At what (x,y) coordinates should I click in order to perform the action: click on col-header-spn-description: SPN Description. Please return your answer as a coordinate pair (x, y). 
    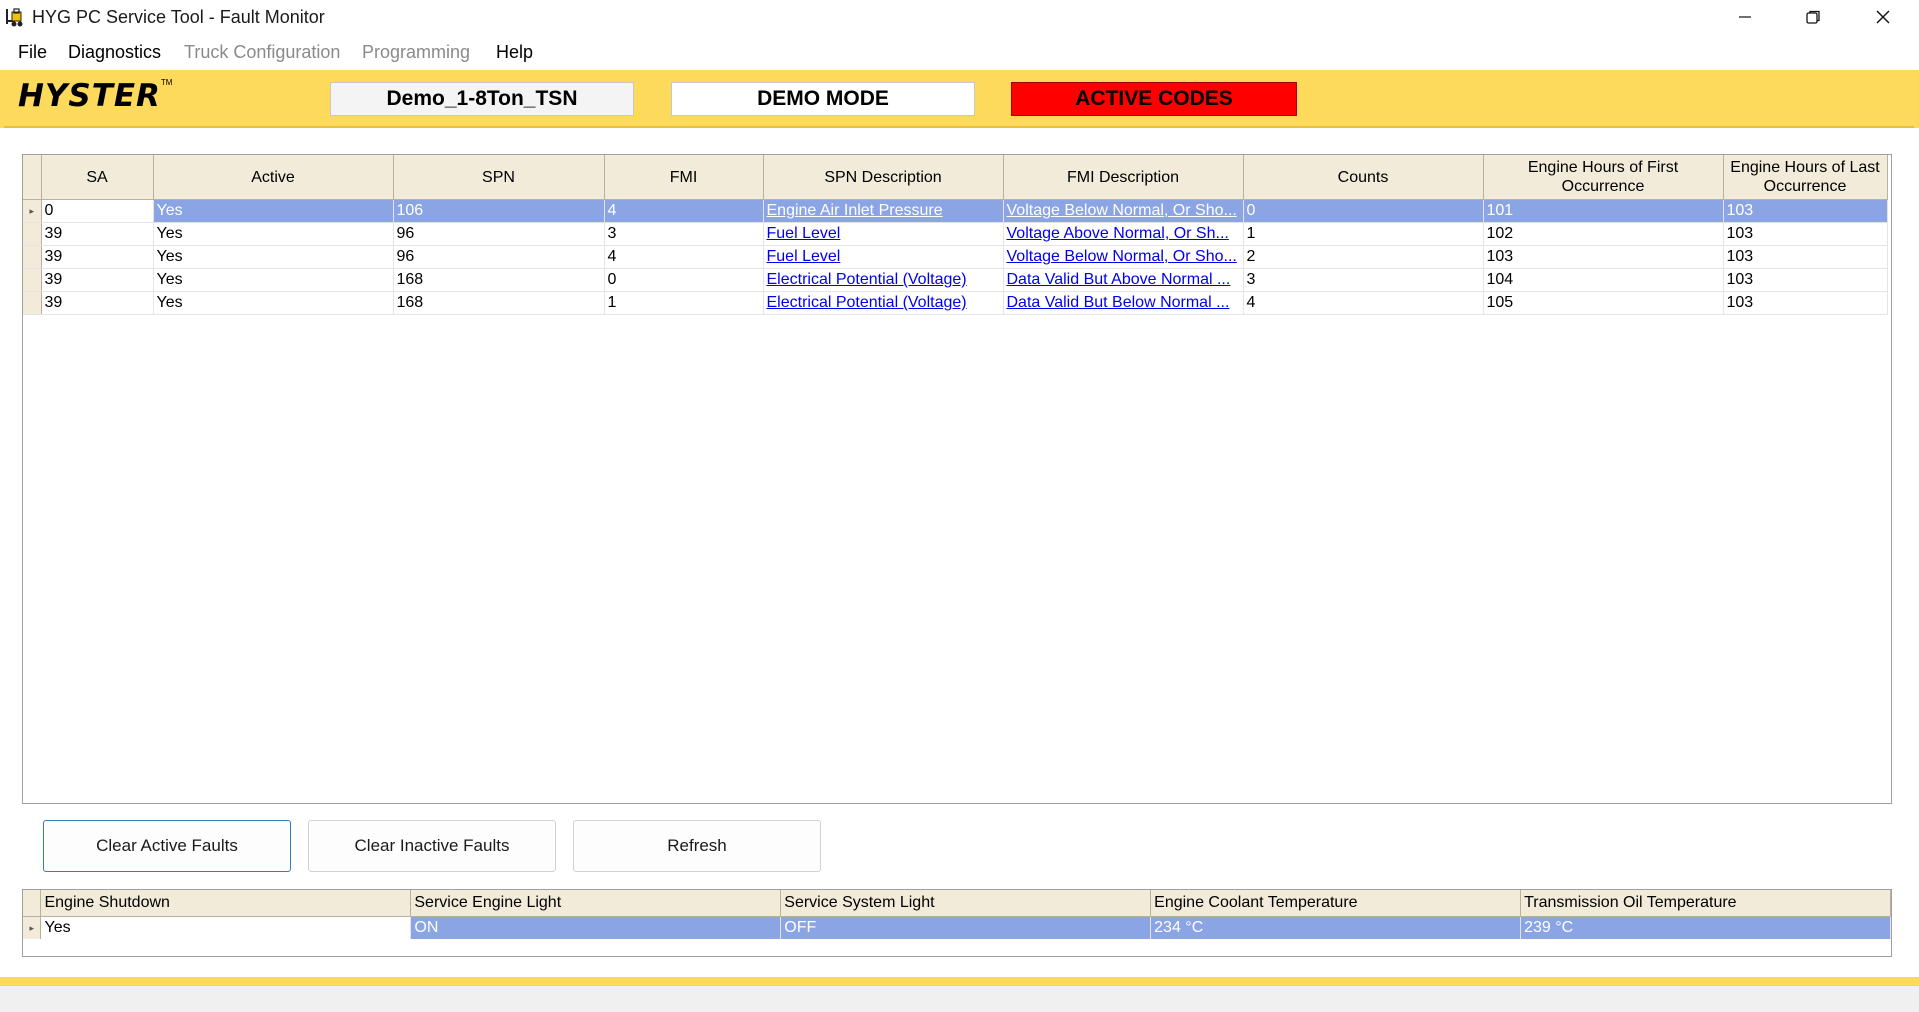
    Looking at the image, I should click on (883, 177).